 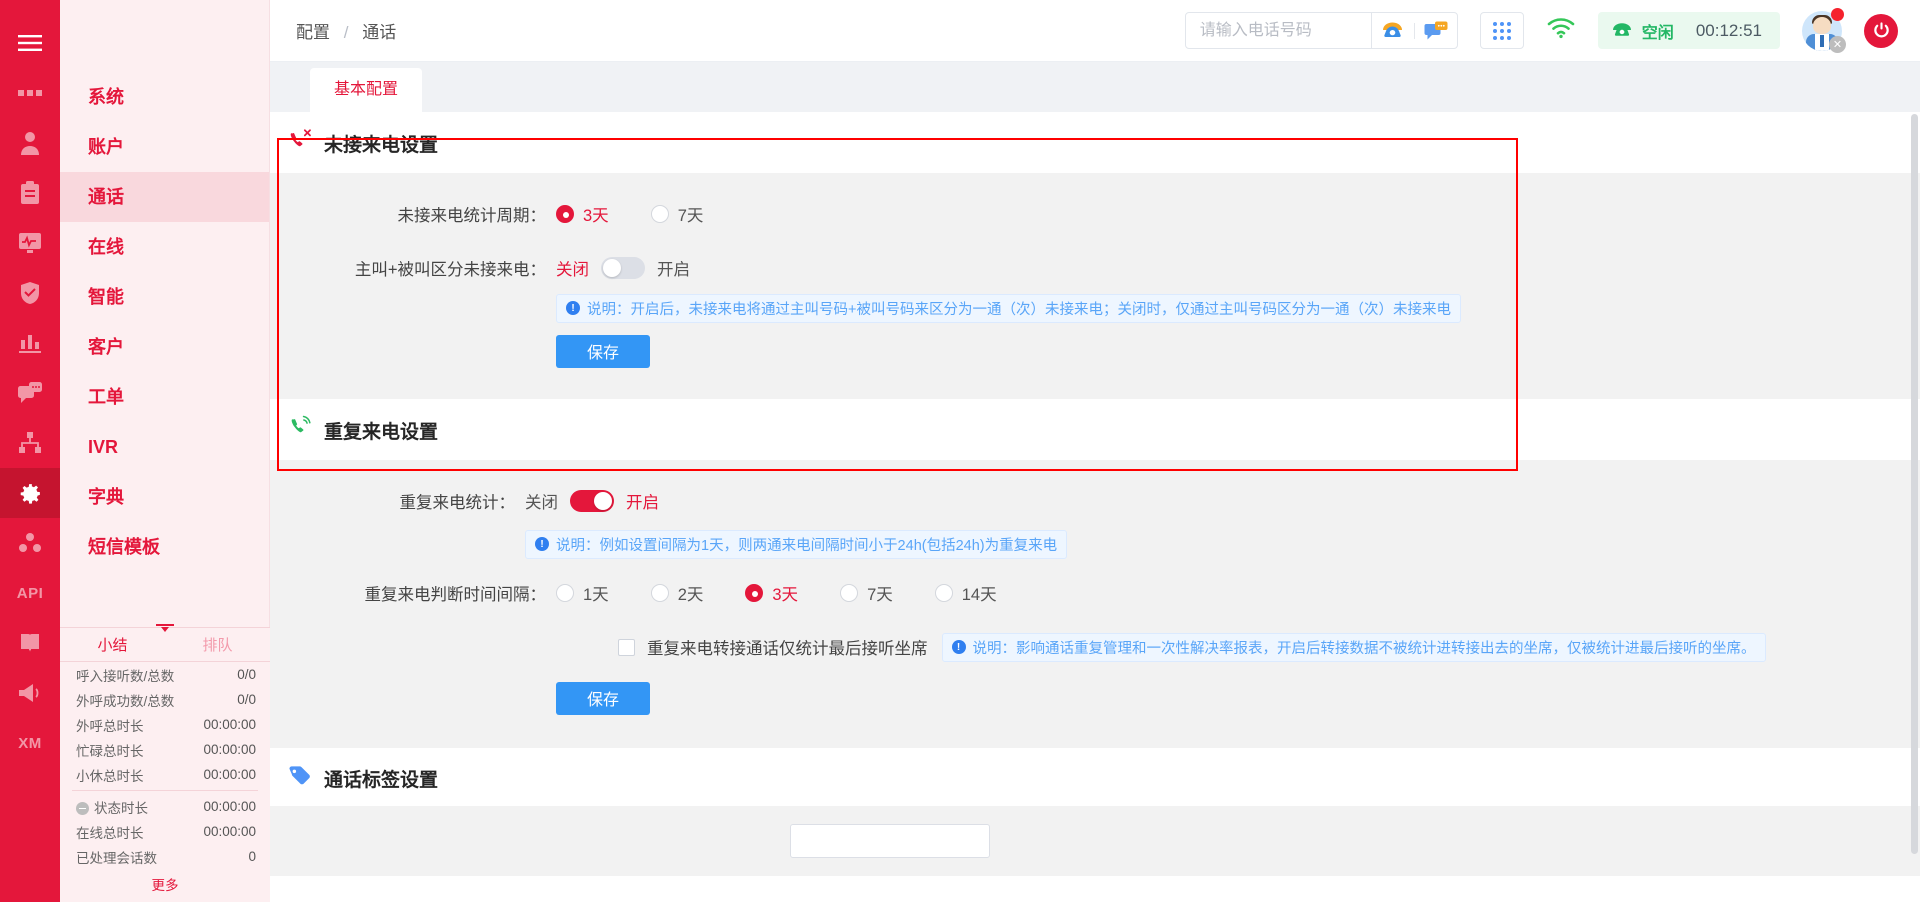 What do you see at coordinates (603, 351) in the screenshot?
I see `save-button-missed: 保存` at bounding box center [603, 351].